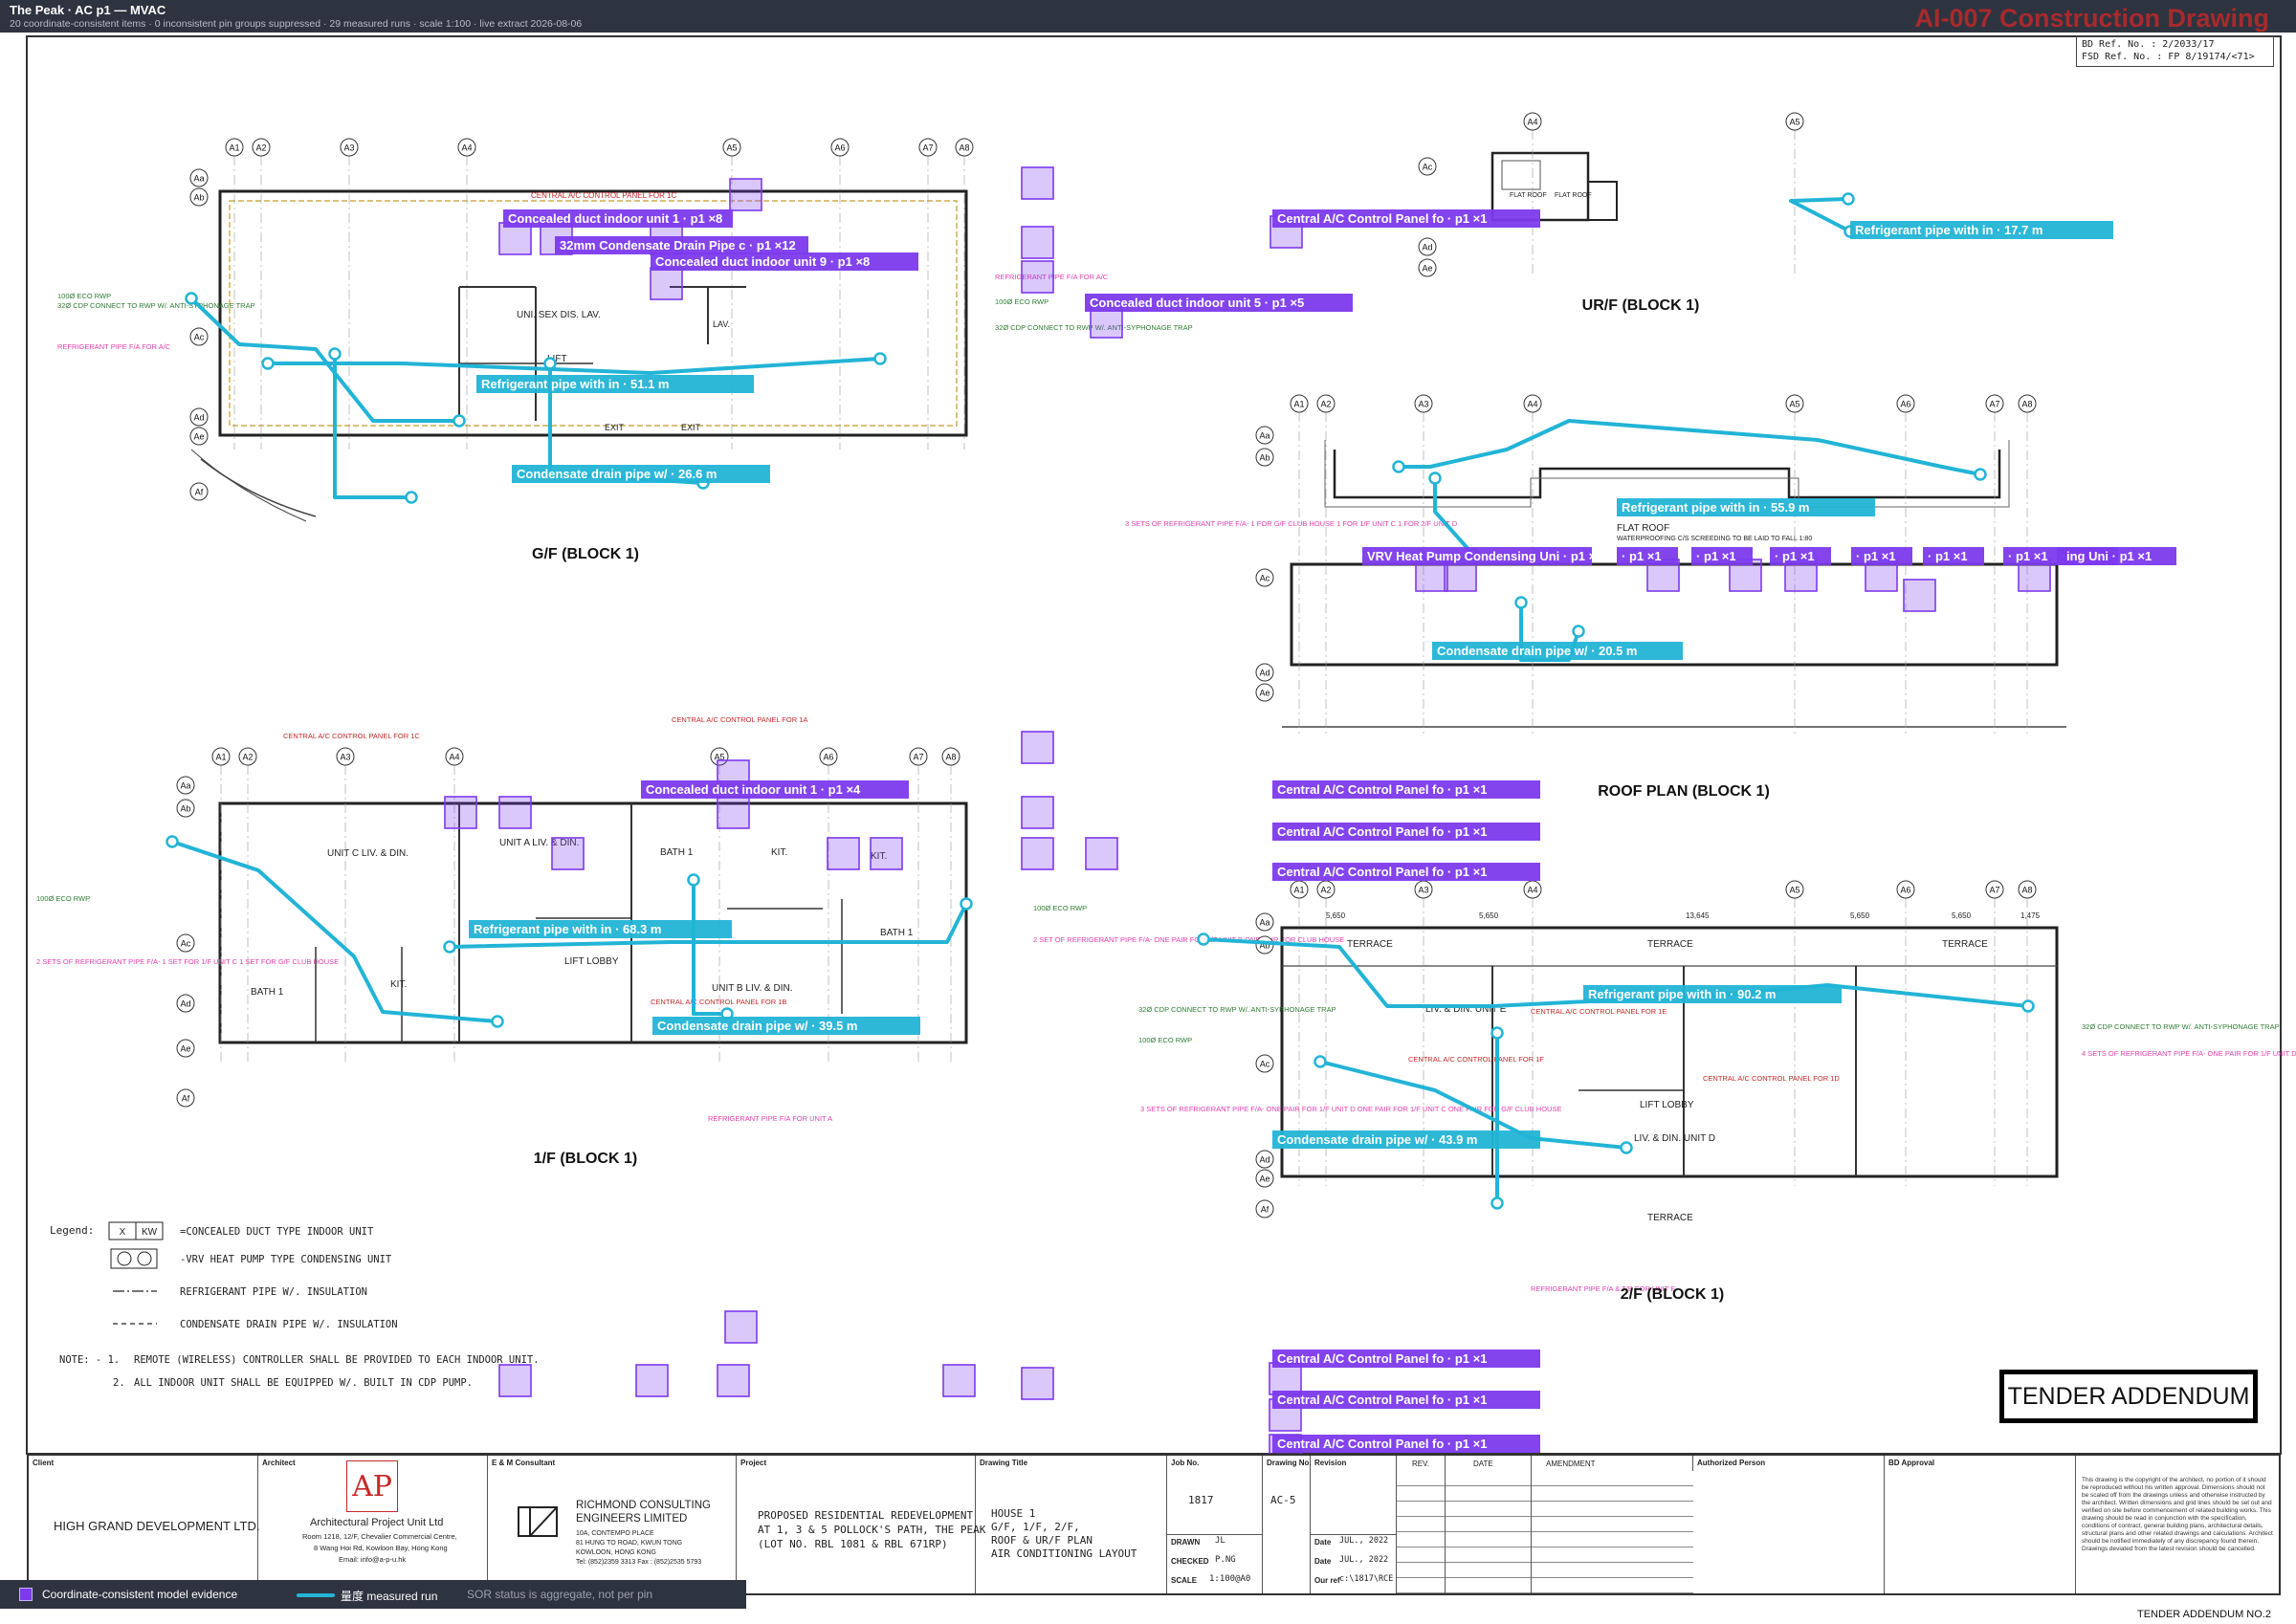 This screenshot has height=1624, width=2296. Describe the element at coordinates (1982, 230) in the screenshot. I see `run-label: Refrigerant pipe with in · 17.7 m` at that location.